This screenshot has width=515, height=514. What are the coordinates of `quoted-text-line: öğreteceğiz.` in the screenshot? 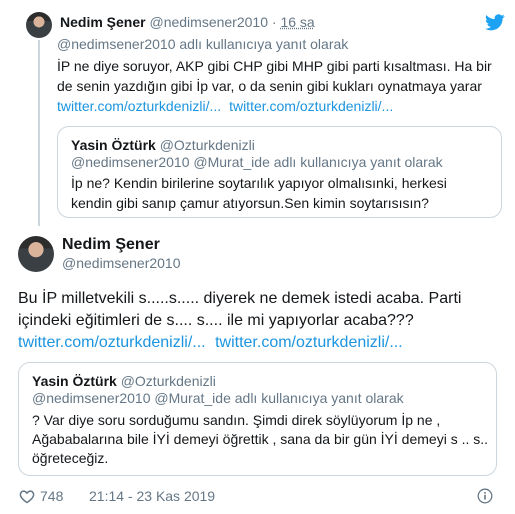 It's located at (70, 458).